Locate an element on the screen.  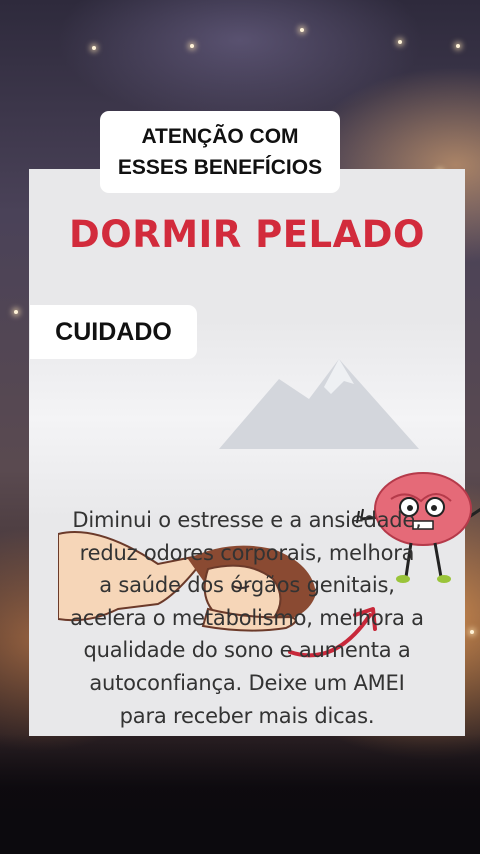
crowd-silhouette is located at coordinates (240, 794).